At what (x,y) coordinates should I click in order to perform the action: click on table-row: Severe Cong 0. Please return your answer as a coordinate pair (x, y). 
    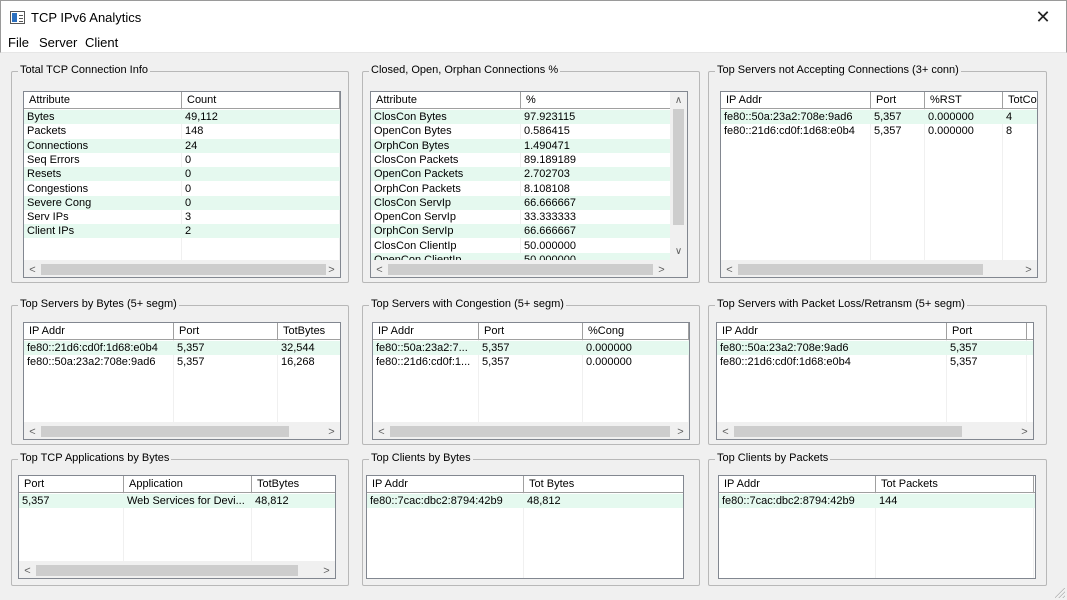
    Looking at the image, I should click on (182, 202).